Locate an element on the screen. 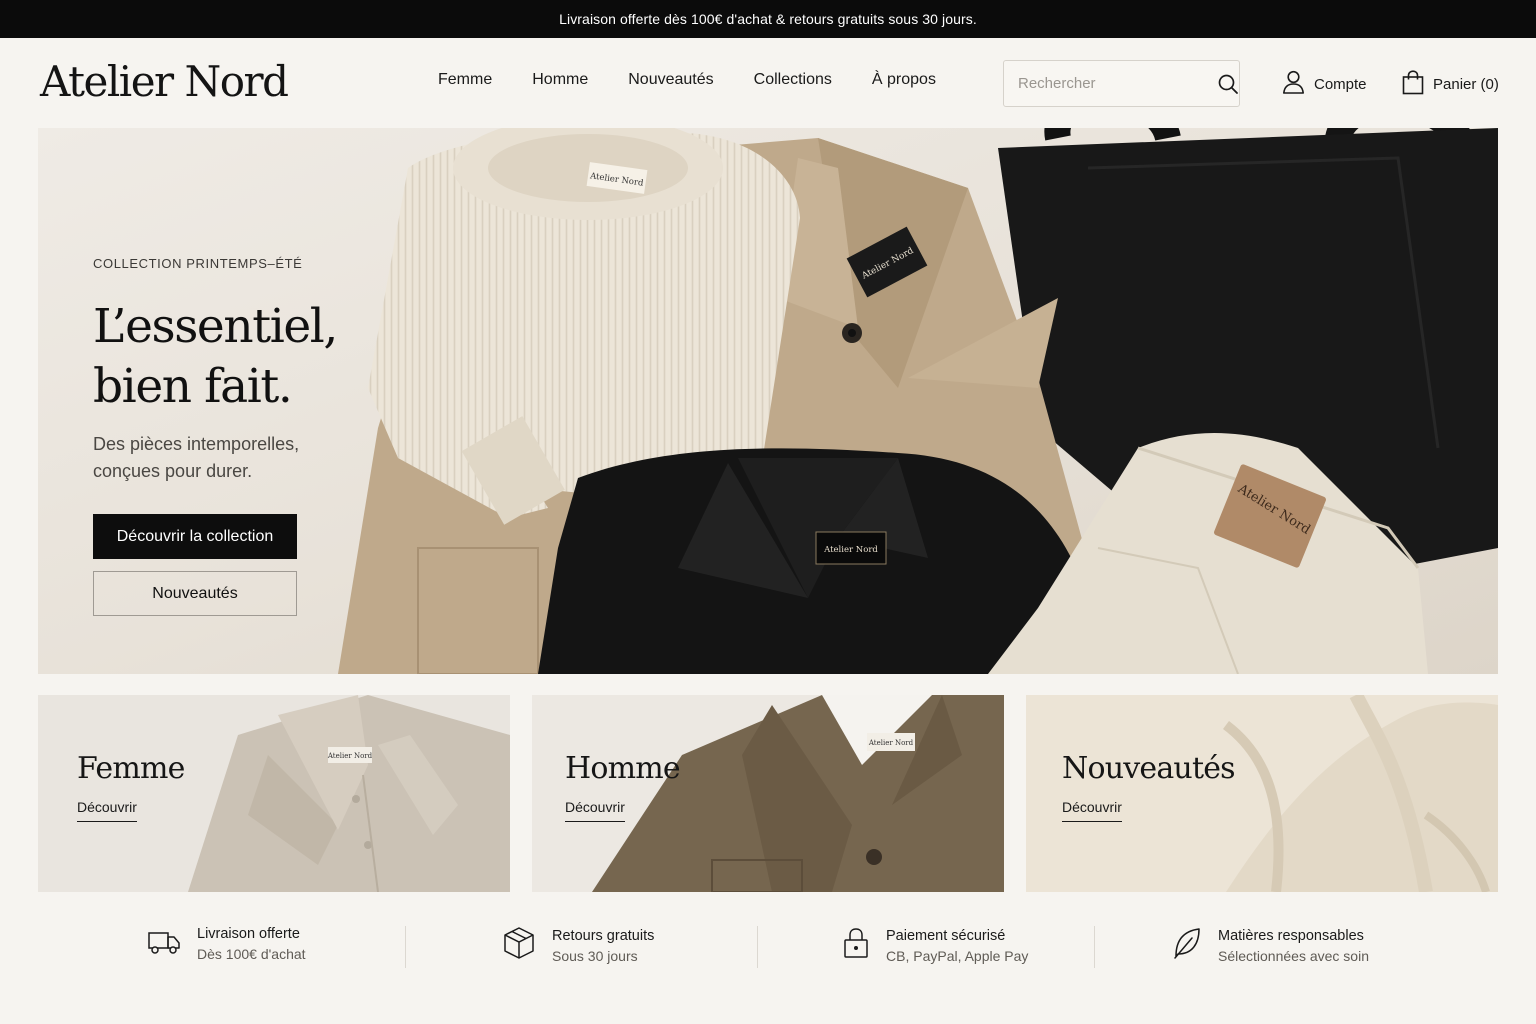 The width and height of the screenshot is (1536, 1024). trust-title-shipping: Livraison offerte is located at coordinates (248, 934).